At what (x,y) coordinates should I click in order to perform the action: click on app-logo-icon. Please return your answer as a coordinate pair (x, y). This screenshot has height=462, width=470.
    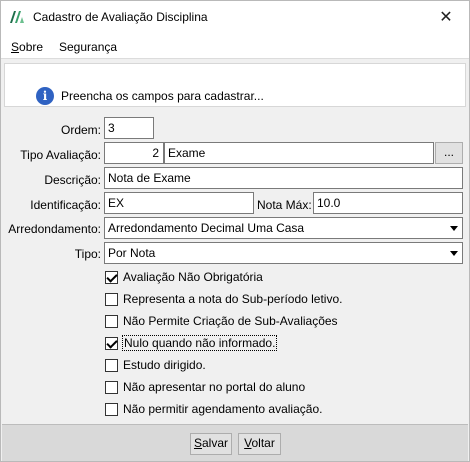
    Looking at the image, I should click on (17, 17).